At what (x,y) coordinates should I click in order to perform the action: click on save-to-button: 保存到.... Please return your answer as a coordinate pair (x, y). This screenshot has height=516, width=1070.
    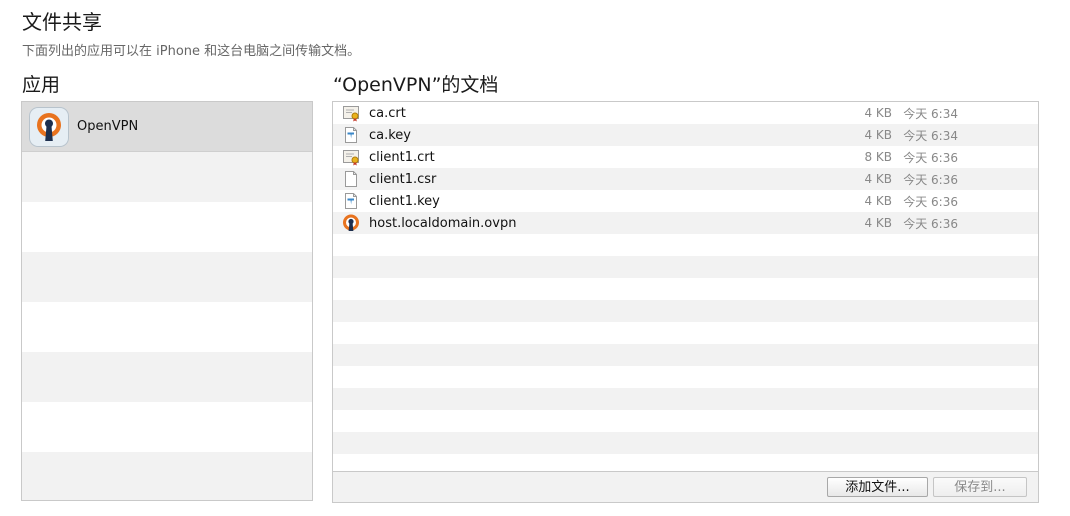
    Looking at the image, I should click on (980, 487).